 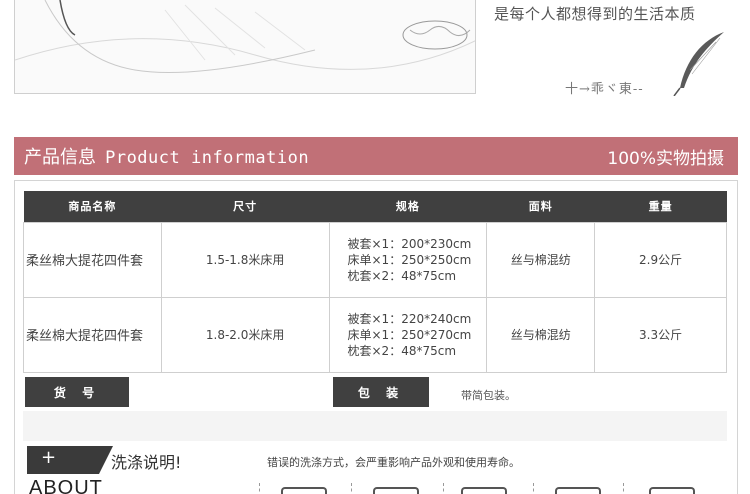 I want to click on product-sketch-image, so click(x=245, y=47).